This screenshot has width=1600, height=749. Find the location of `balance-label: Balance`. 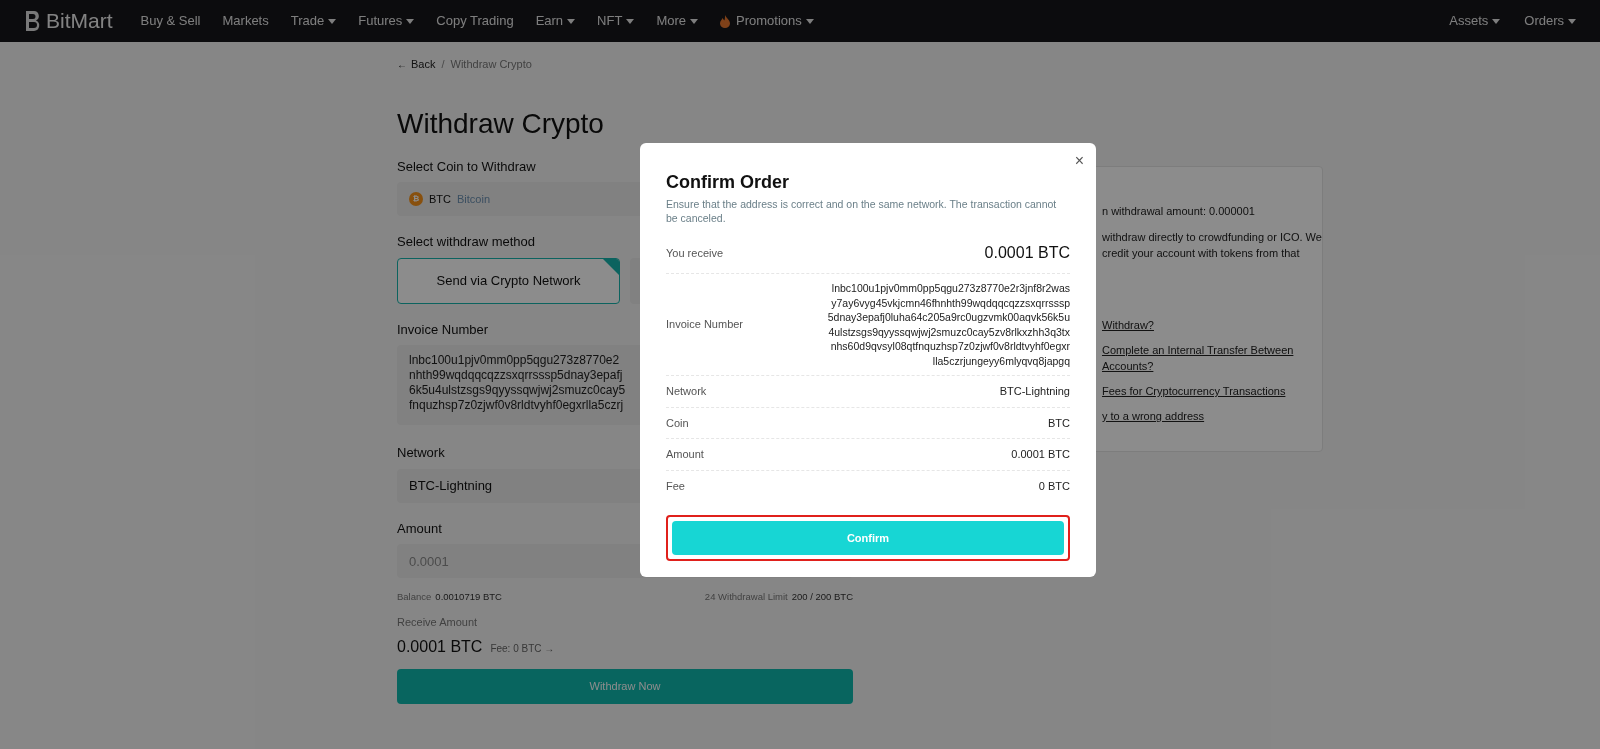

balance-label: Balance is located at coordinates (414, 597).